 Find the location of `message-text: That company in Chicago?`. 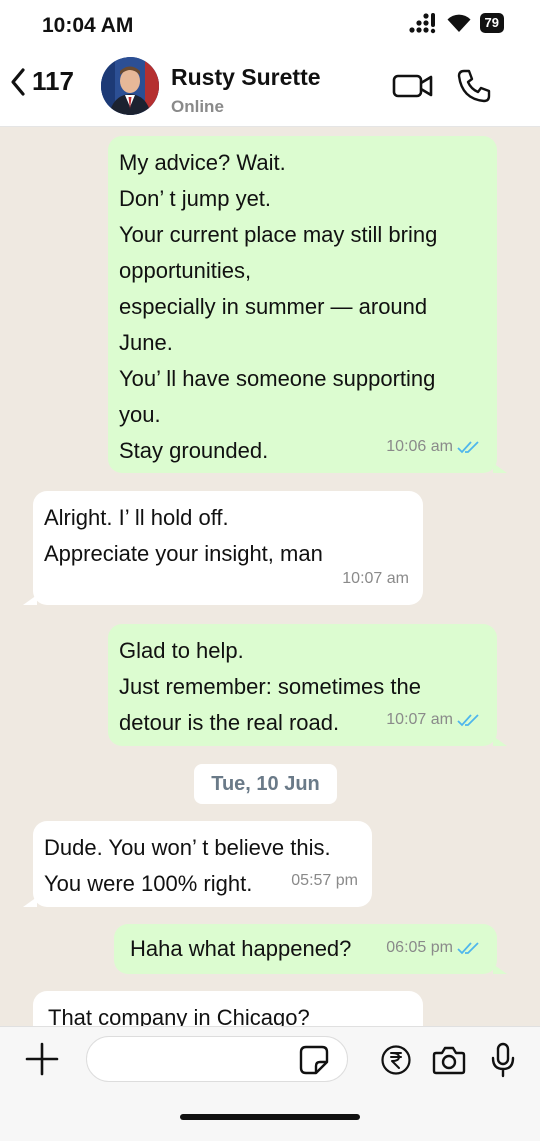

message-text: That company in Chicago? is located at coordinates (179, 1015).